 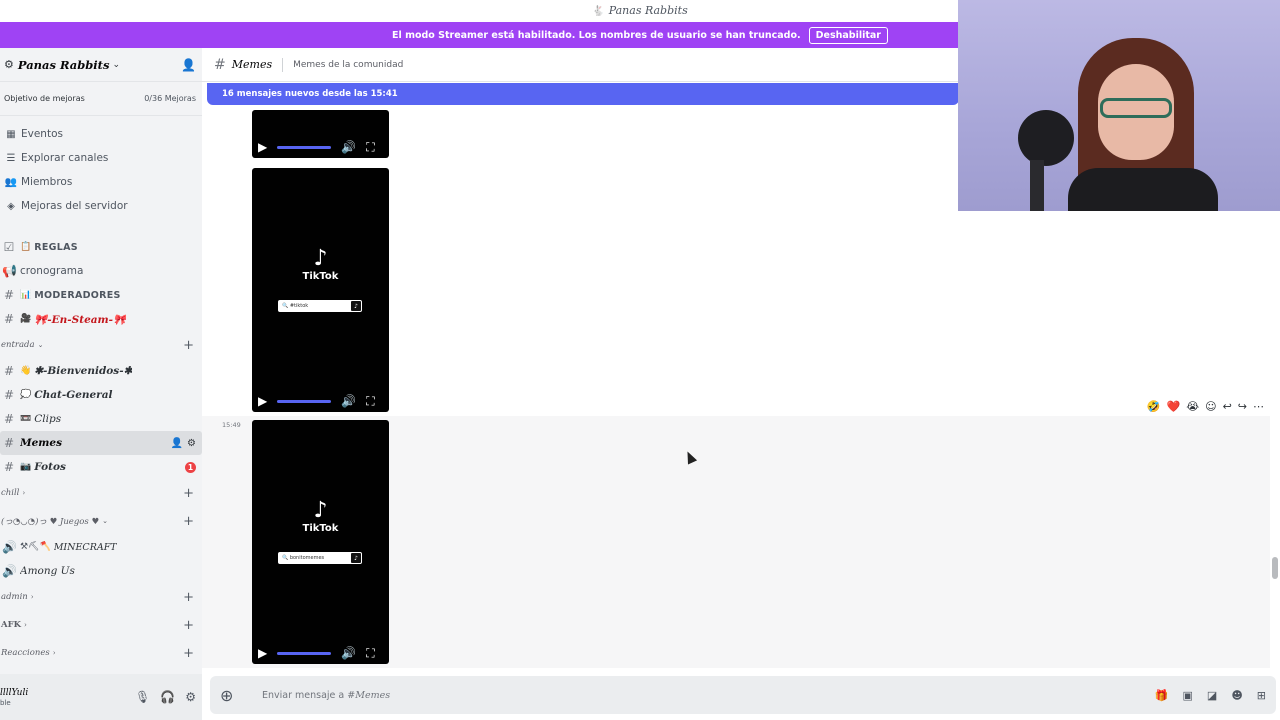 I want to click on attach-plus-icon: ⊕, so click(x=231, y=695).